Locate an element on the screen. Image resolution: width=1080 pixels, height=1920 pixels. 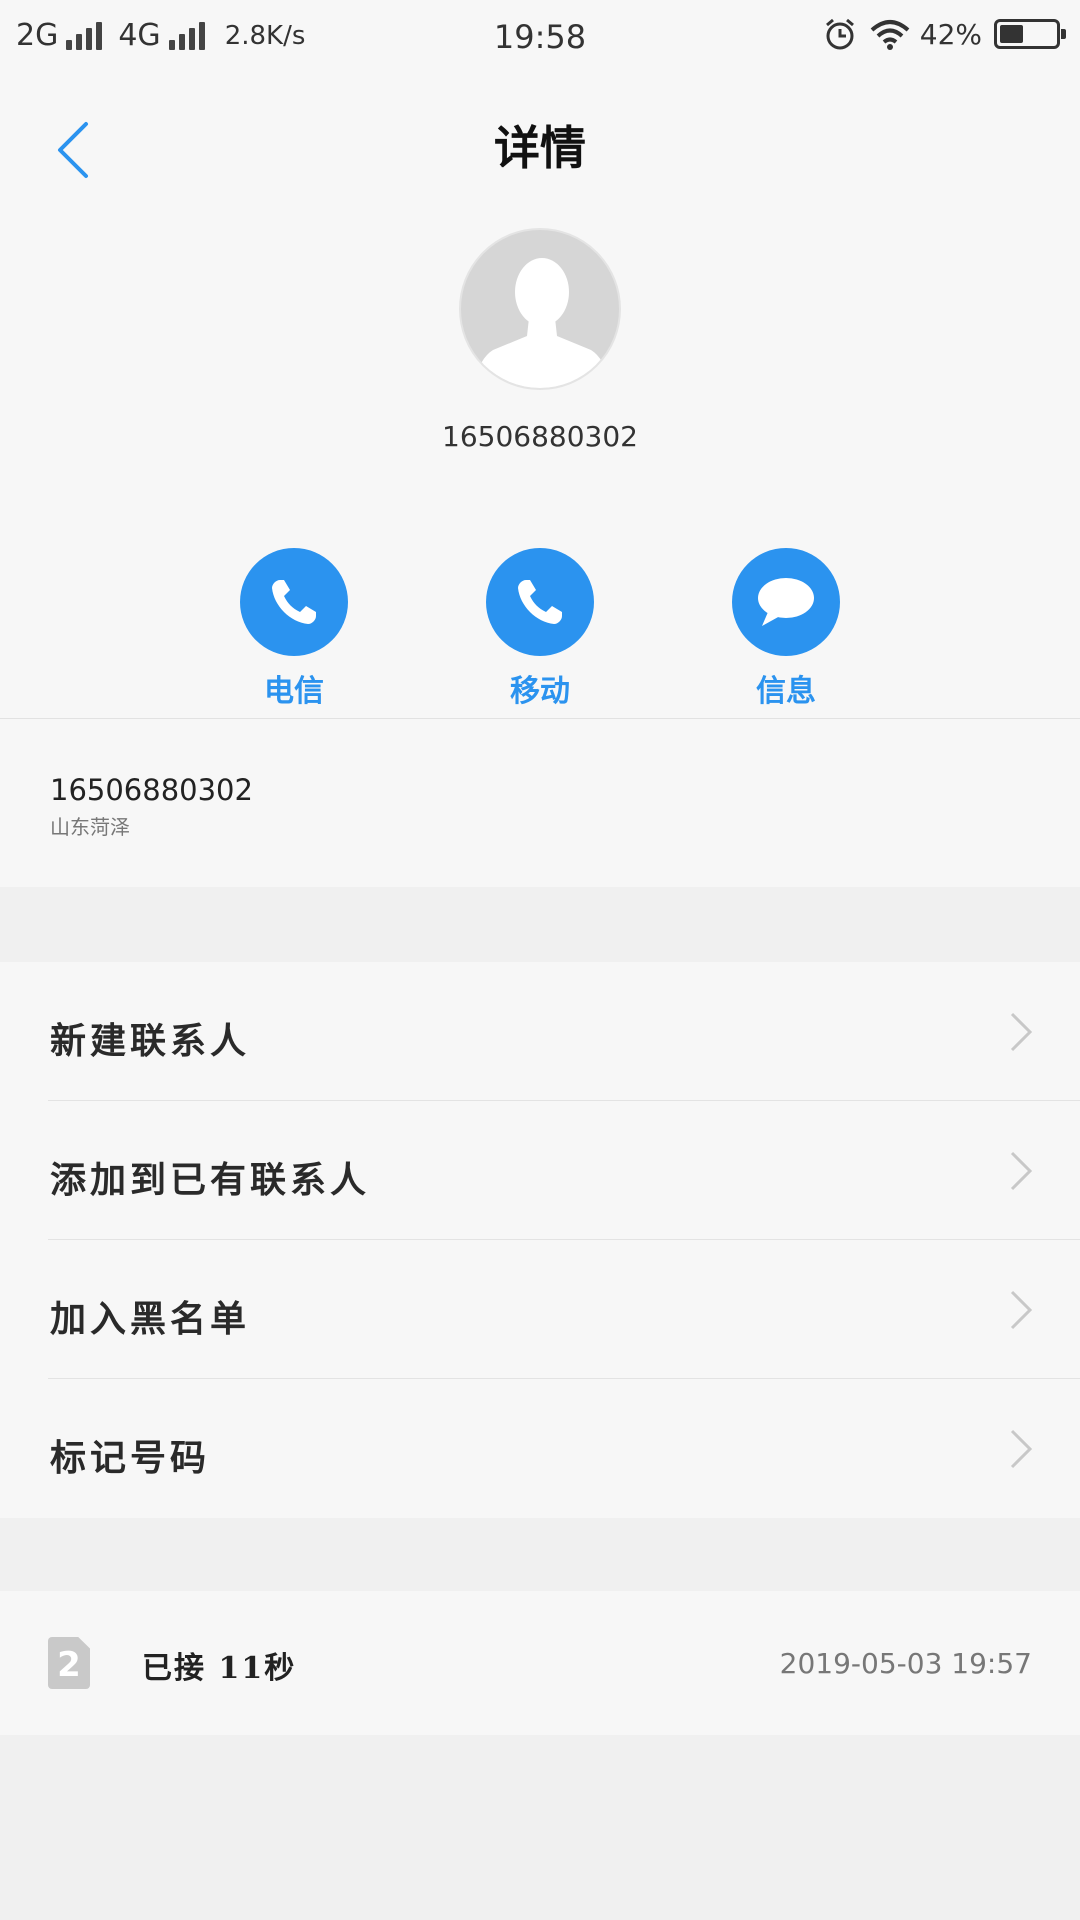
call-mobile-label: 移动 is located at coordinates (540, 691).